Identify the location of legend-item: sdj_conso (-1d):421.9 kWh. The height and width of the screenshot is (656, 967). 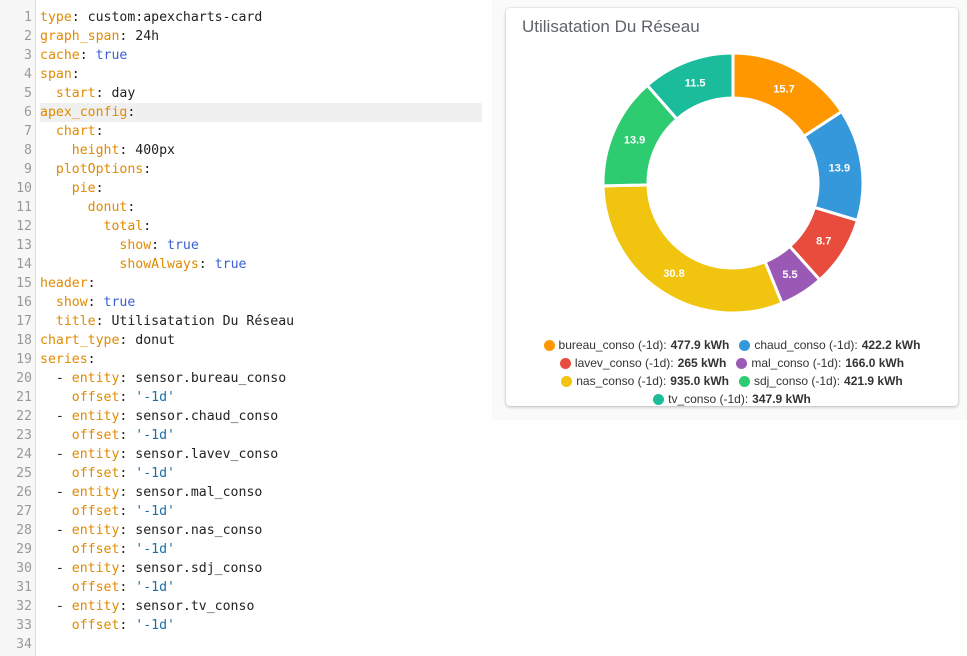
(821, 381).